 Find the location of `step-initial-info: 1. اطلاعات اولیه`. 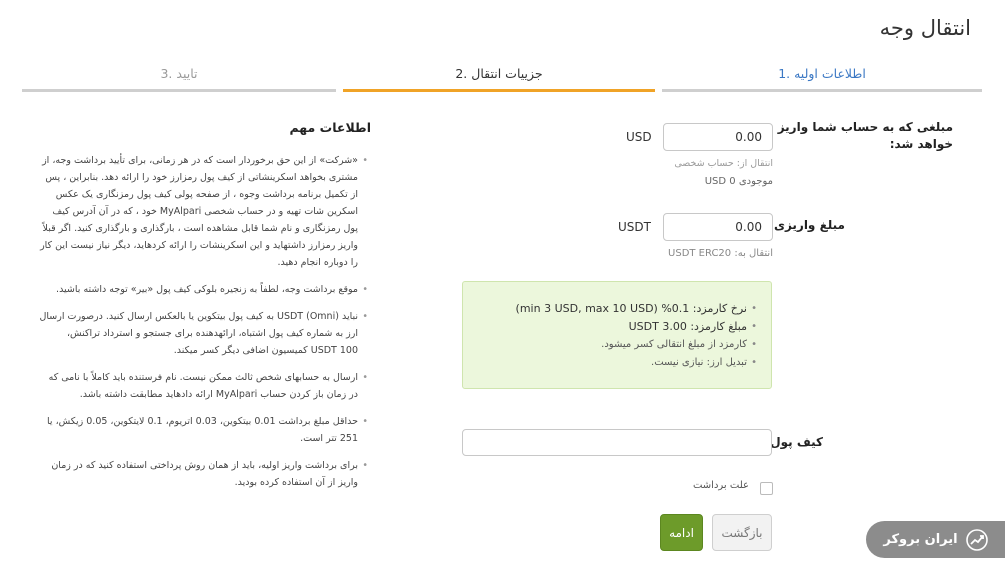

step-initial-info: 1. اطلاعات اولیه is located at coordinates (822, 79).